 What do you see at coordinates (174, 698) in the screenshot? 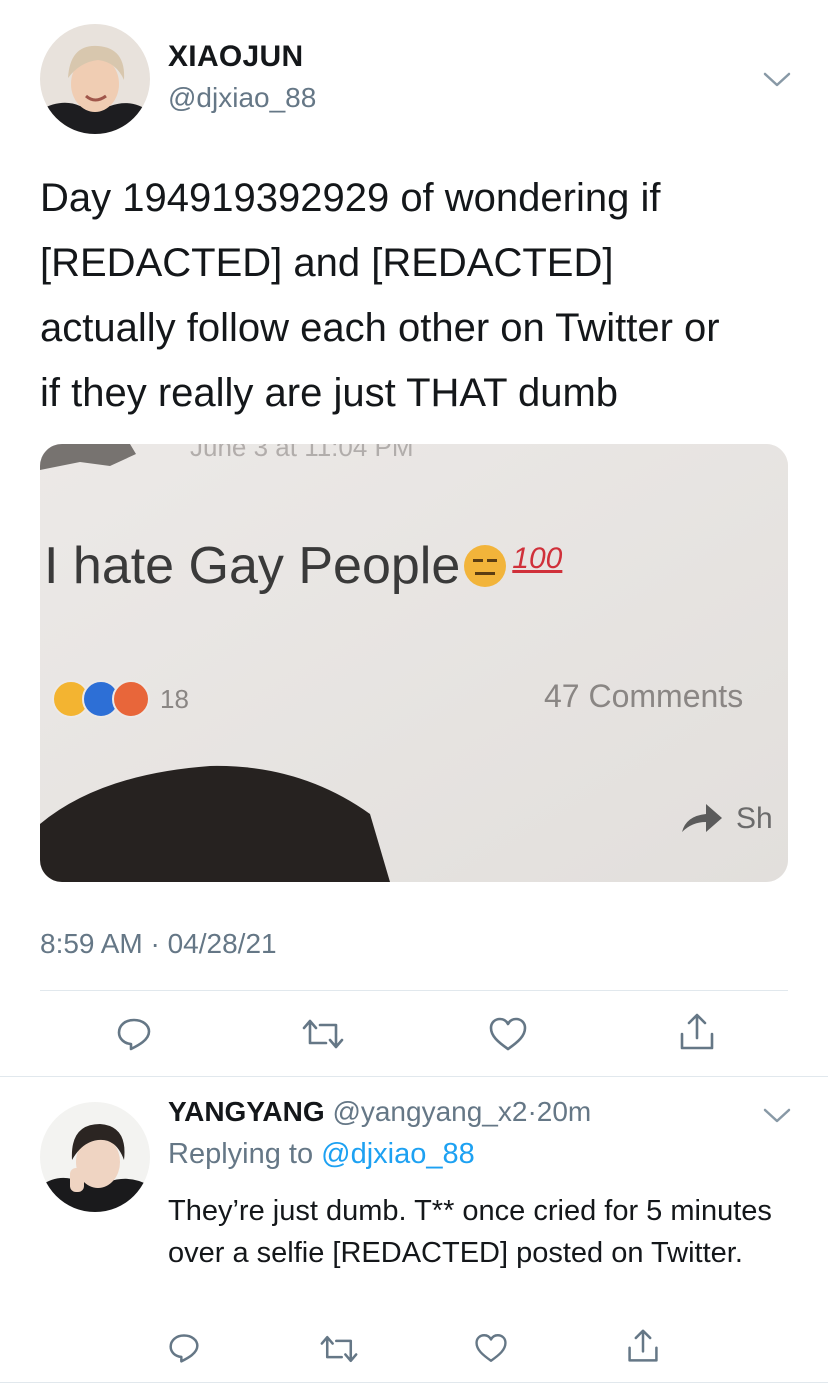
I see `reaction-count: 18` at bounding box center [174, 698].